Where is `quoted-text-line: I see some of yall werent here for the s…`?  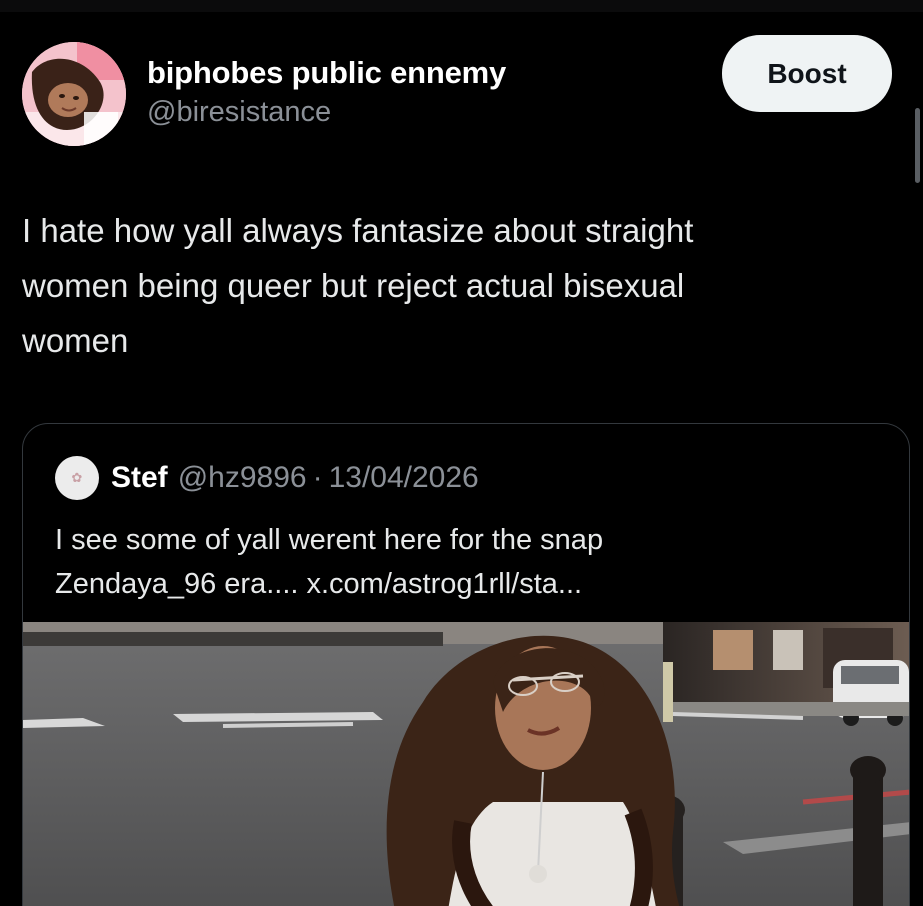
quoted-text-line: I see some of yall werent here for the s… is located at coordinates (329, 540).